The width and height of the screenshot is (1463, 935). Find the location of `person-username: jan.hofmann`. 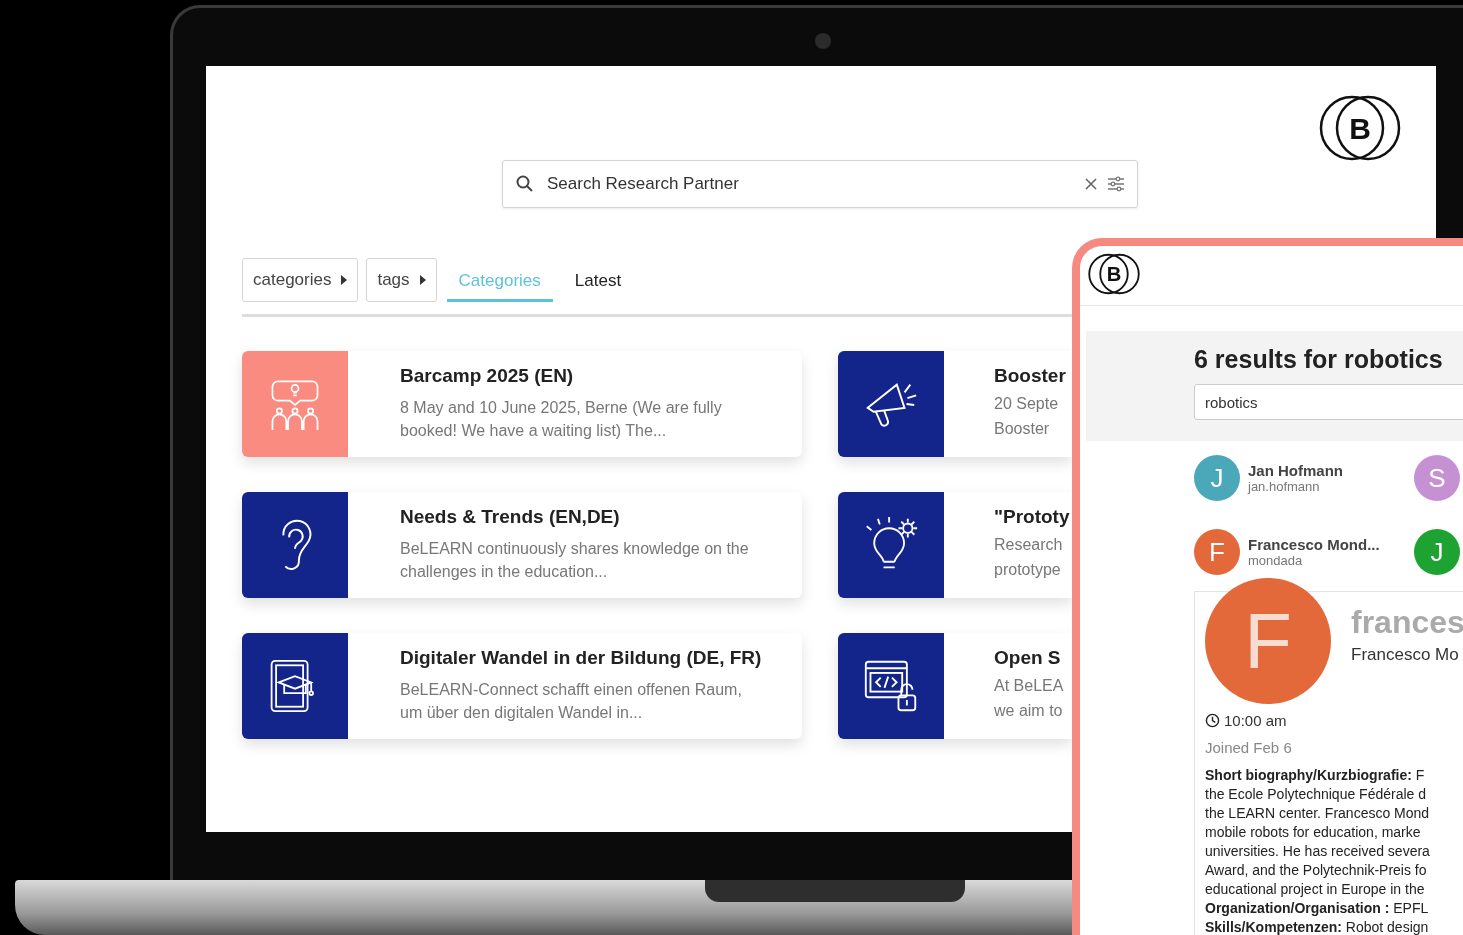

person-username: jan.hofmann is located at coordinates (1284, 486).